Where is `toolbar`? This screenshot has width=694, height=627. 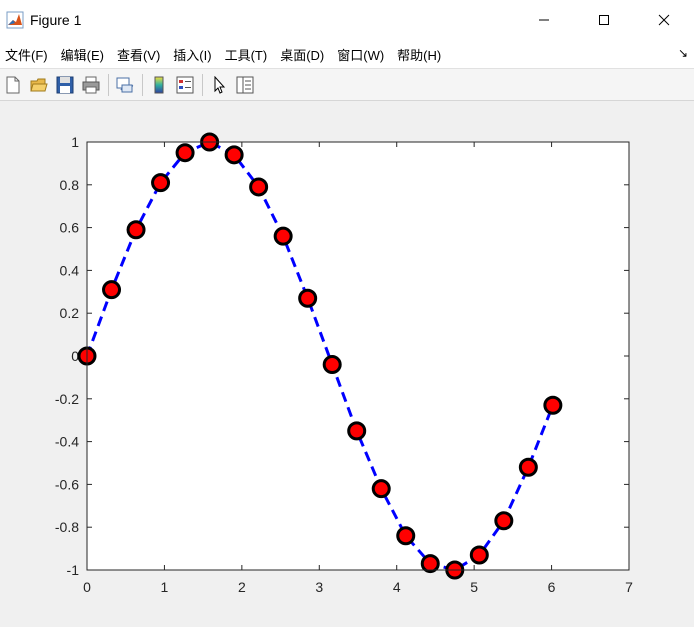
toolbar is located at coordinates (347, 85).